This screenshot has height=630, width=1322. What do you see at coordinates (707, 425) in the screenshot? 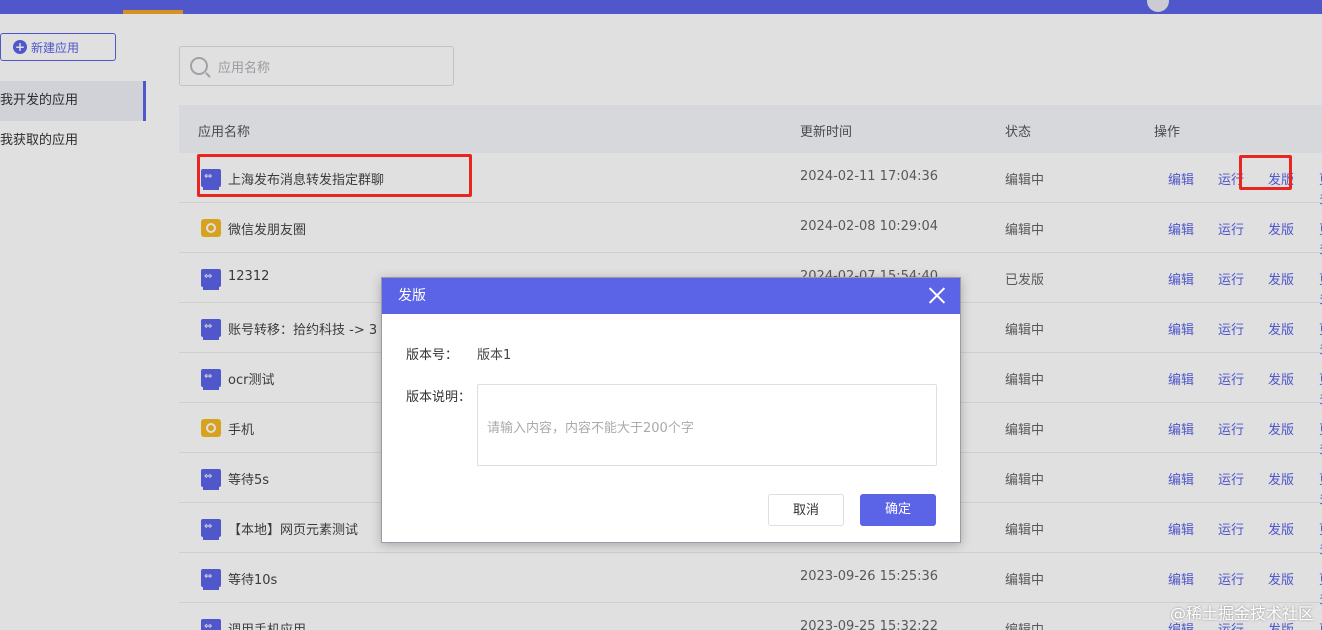
I see `description-textarea: 请输入内容，内容不能大于200个字` at bounding box center [707, 425].